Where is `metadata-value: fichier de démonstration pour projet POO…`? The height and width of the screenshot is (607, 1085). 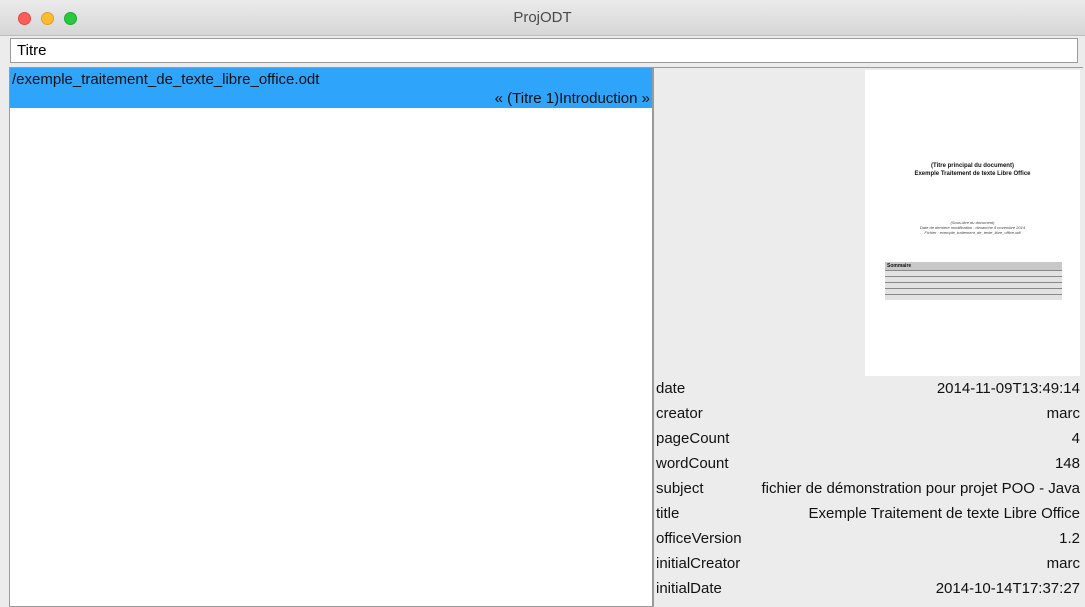 metadata-value: fichier de démonstration pour projet POO… is located at coordinates (921, 488).